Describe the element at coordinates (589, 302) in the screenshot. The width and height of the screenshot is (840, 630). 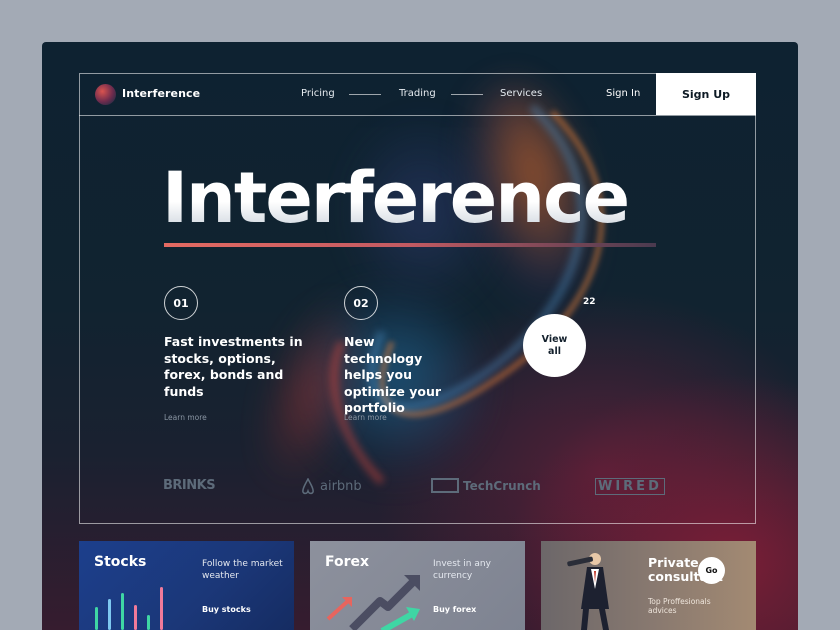
I see `item-counter: 22` at that location.